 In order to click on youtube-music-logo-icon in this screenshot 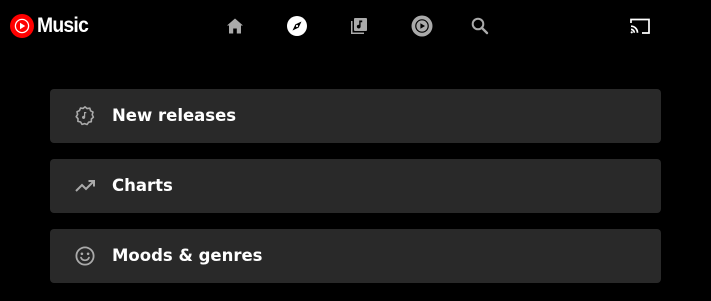, I will do `click(22, 26)`.